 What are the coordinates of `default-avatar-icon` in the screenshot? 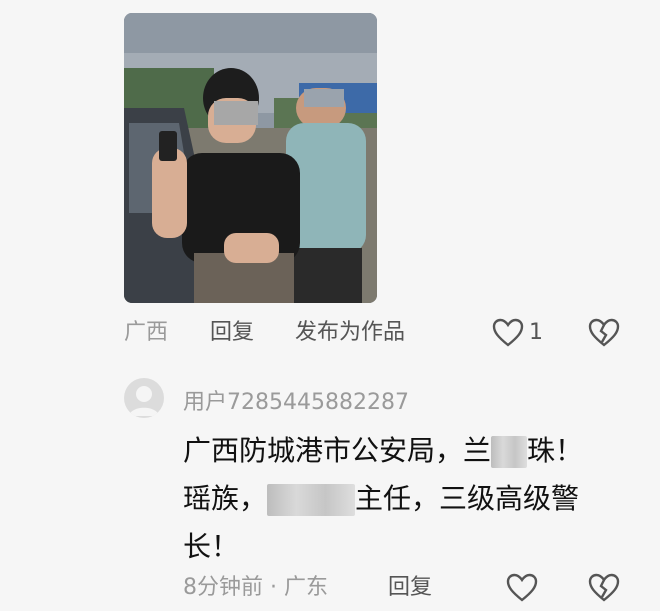 It's located at (144, 401).